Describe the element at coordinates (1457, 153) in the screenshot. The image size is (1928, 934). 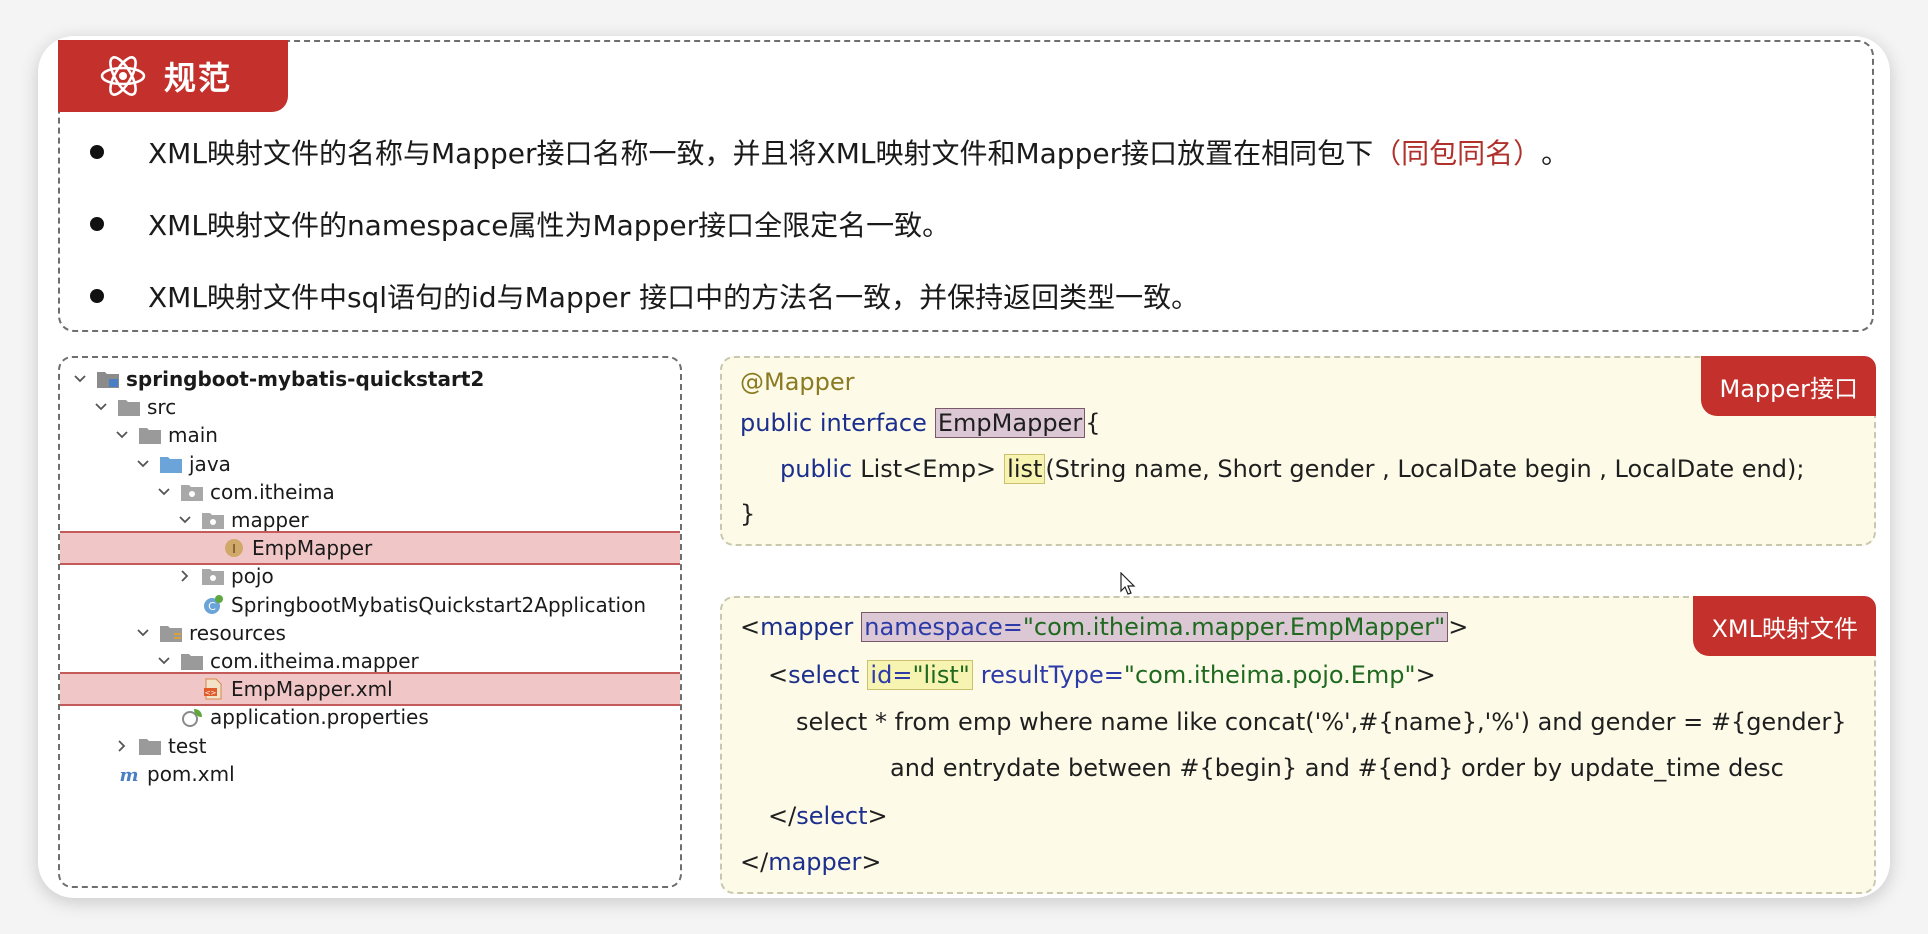
I see `rule-accent: （同包同名）` at that location.